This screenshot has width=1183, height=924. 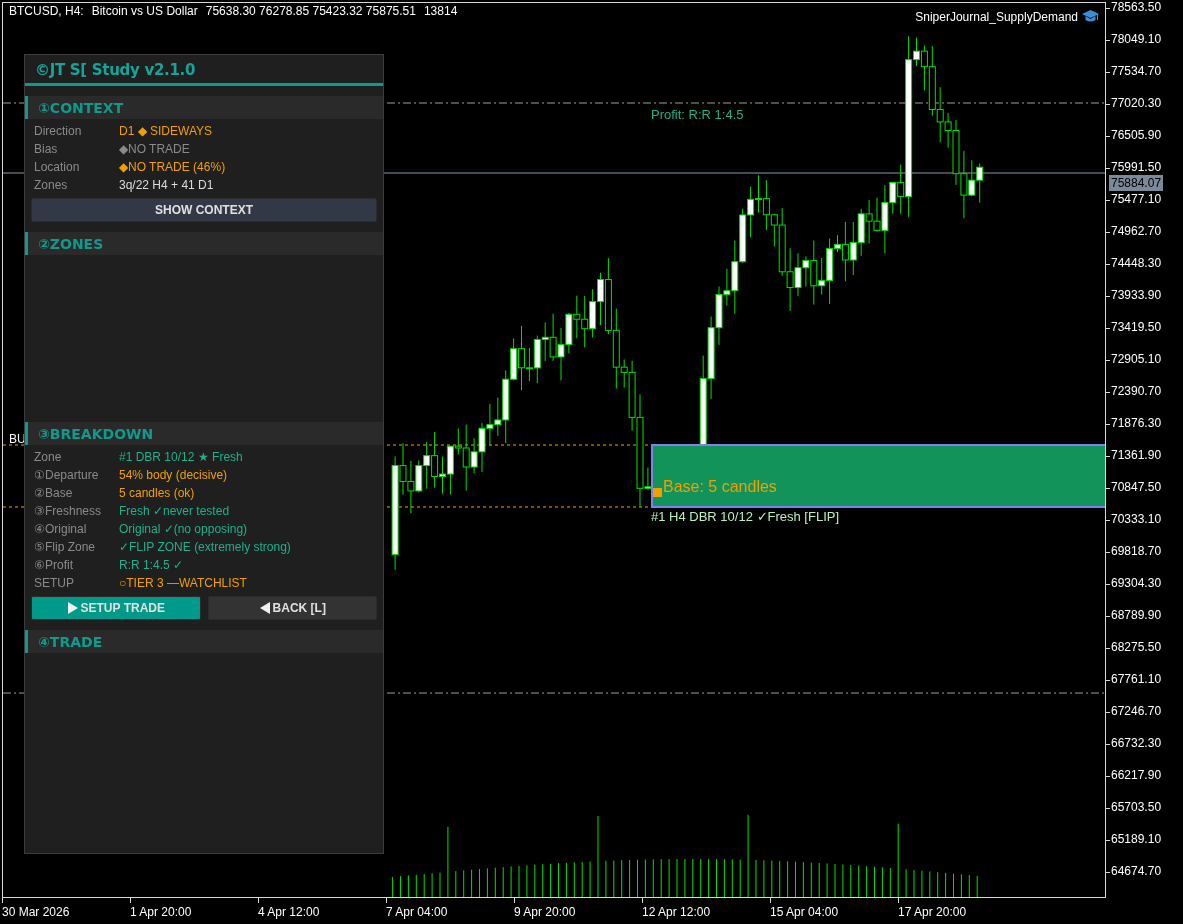 I want to click on price-label: 64674.70, so click(x=1144, y=880).